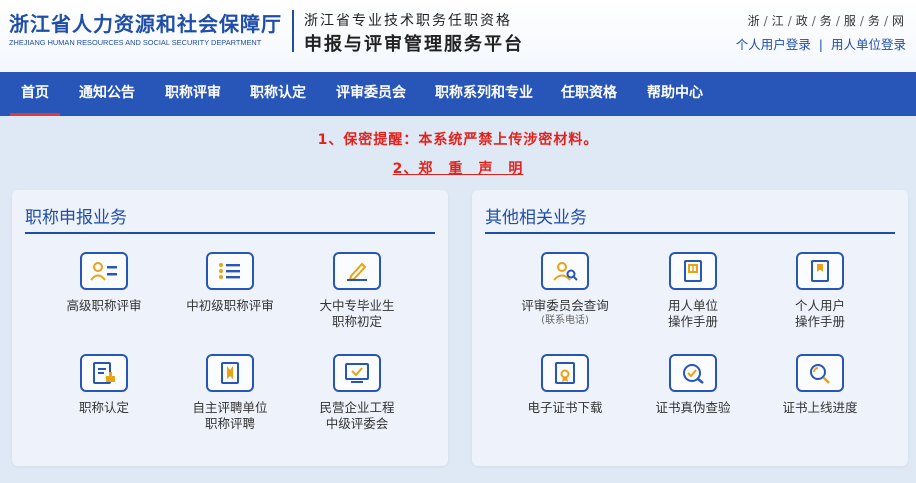 The height and width of the screenshot is (483, 916). What do you see at coordinates (565, 271) in the screenshot?
I see `user-search-icon` at bounding box center [565, 271].